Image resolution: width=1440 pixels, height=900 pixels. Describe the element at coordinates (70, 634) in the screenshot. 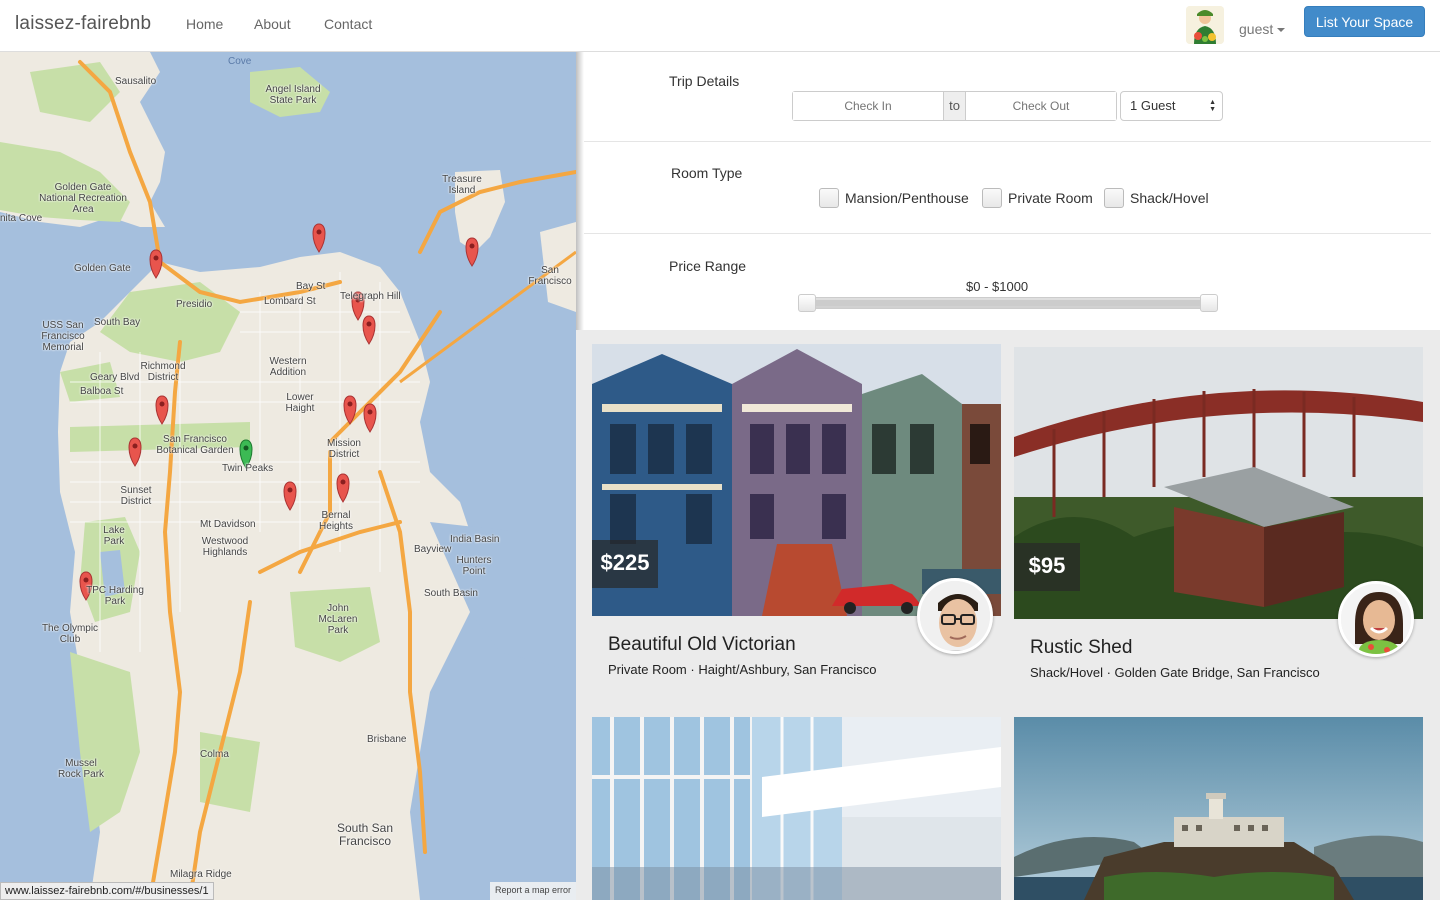

I see `map-label-olympic-club: The Olympic Club` at that location.